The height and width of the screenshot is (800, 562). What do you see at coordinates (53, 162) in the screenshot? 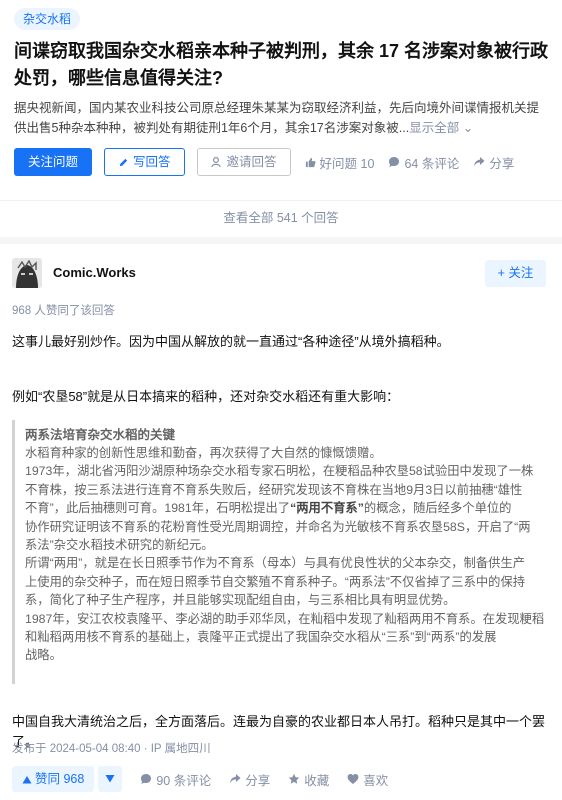
I see `follow-question-button: 关注问题` at bounding box center [53, 162].